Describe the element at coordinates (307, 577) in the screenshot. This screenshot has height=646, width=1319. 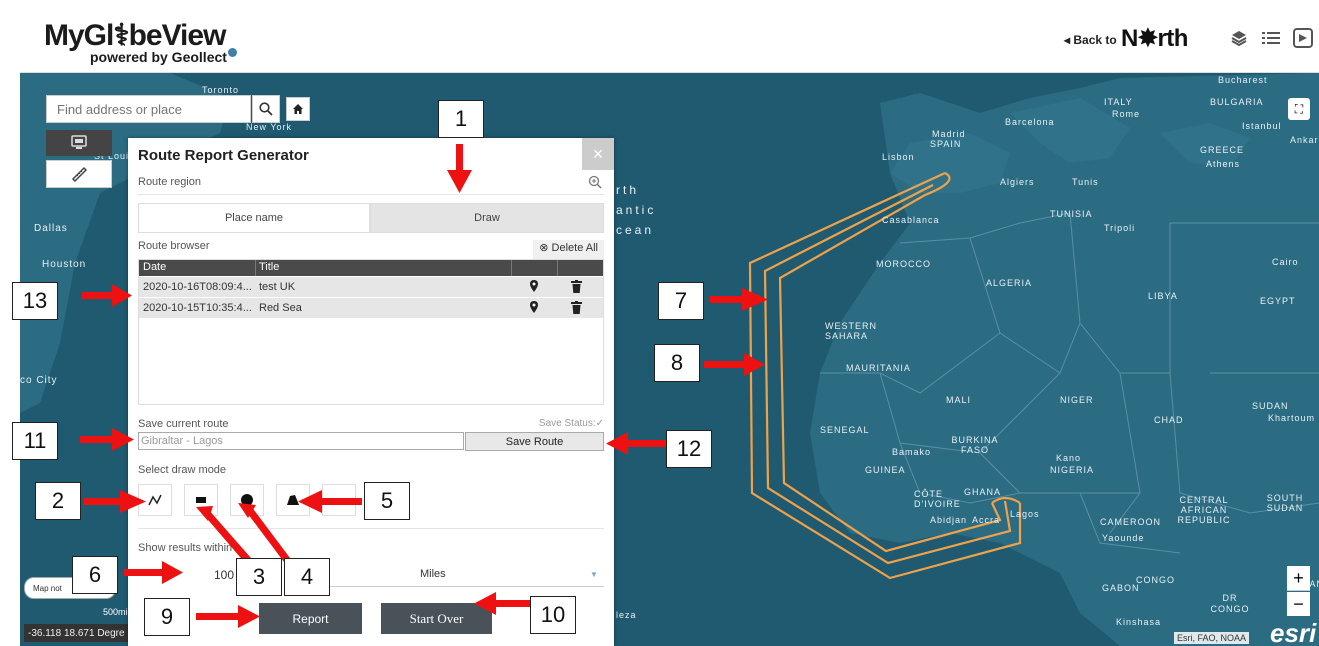
I see `callout-4: 4` at that location.